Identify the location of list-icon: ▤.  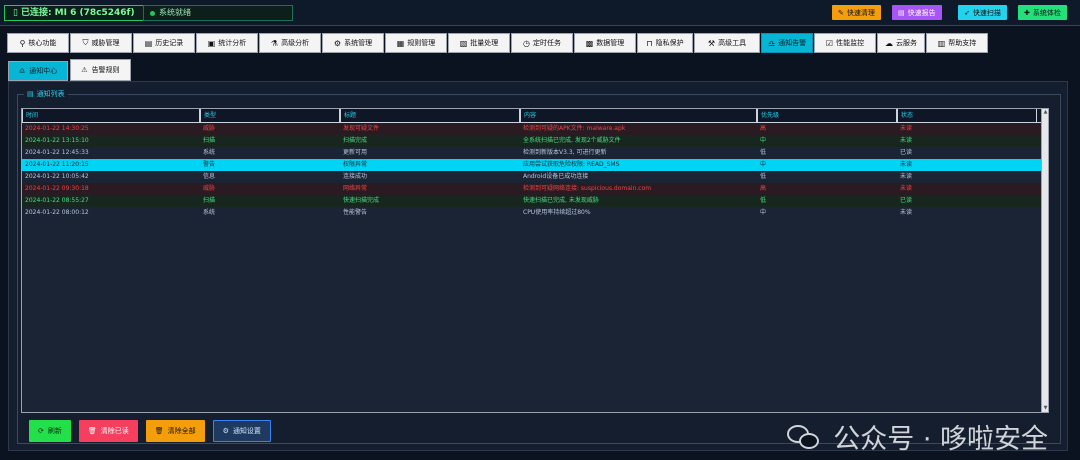
(30, 94).